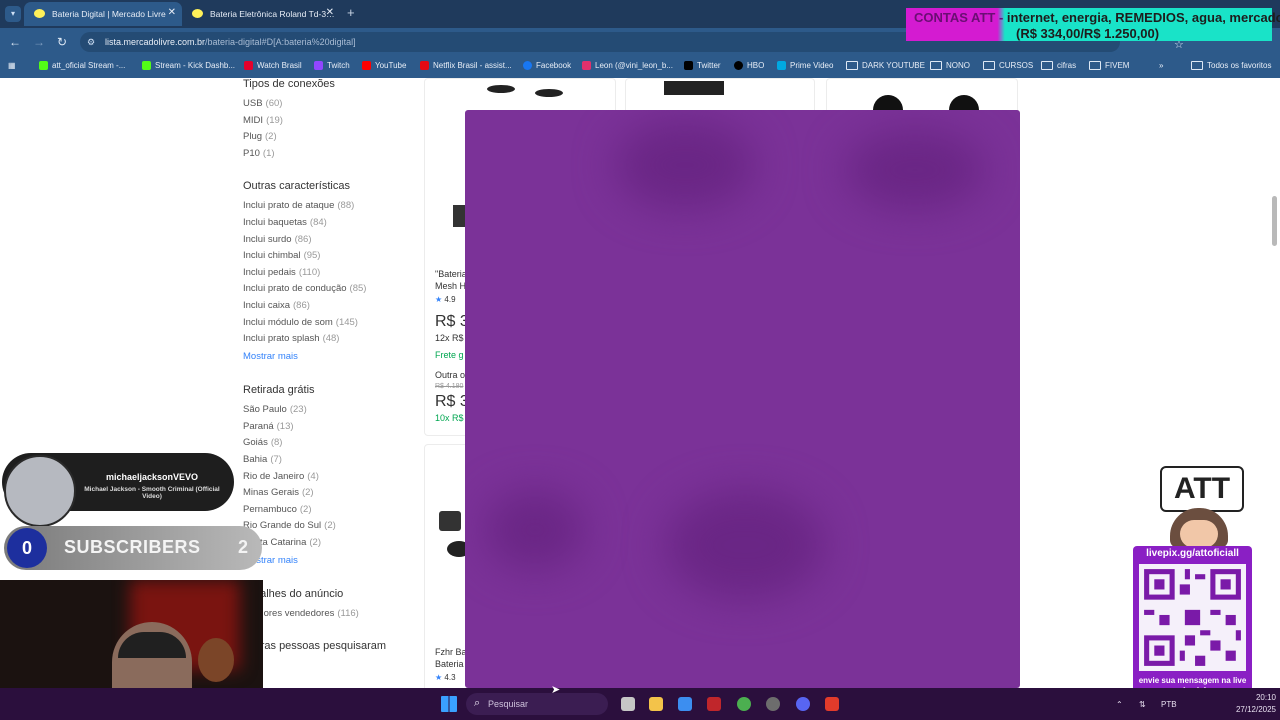  I want to click on chrome-icon, so click(744, 704).